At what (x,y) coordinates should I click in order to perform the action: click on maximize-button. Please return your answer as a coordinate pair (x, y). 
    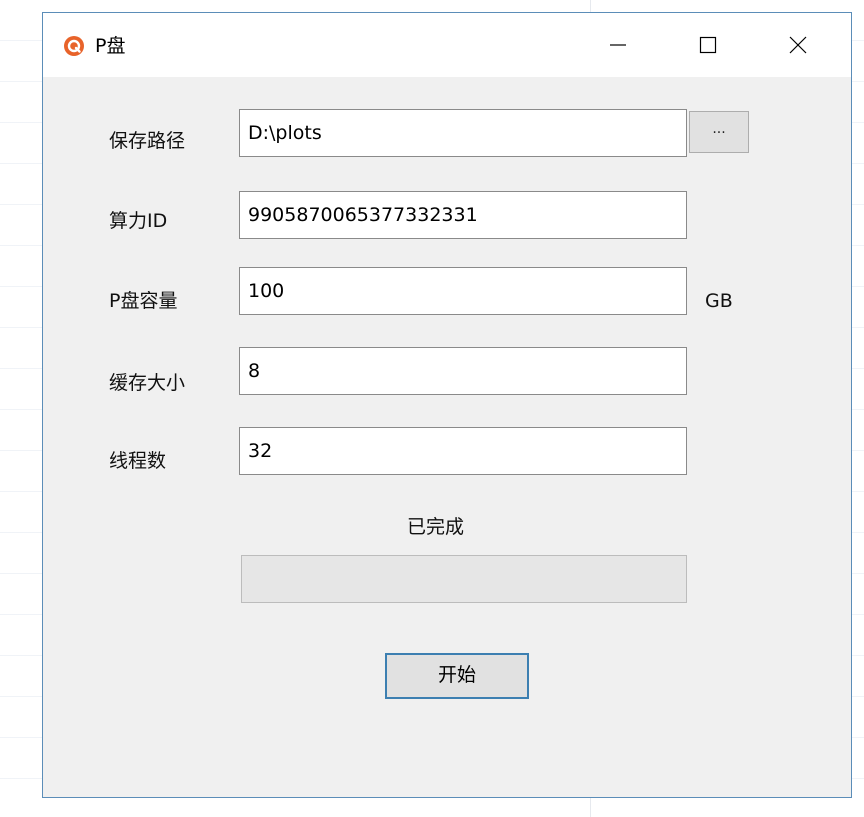
    Looking at the image, I should click on (708, 45).